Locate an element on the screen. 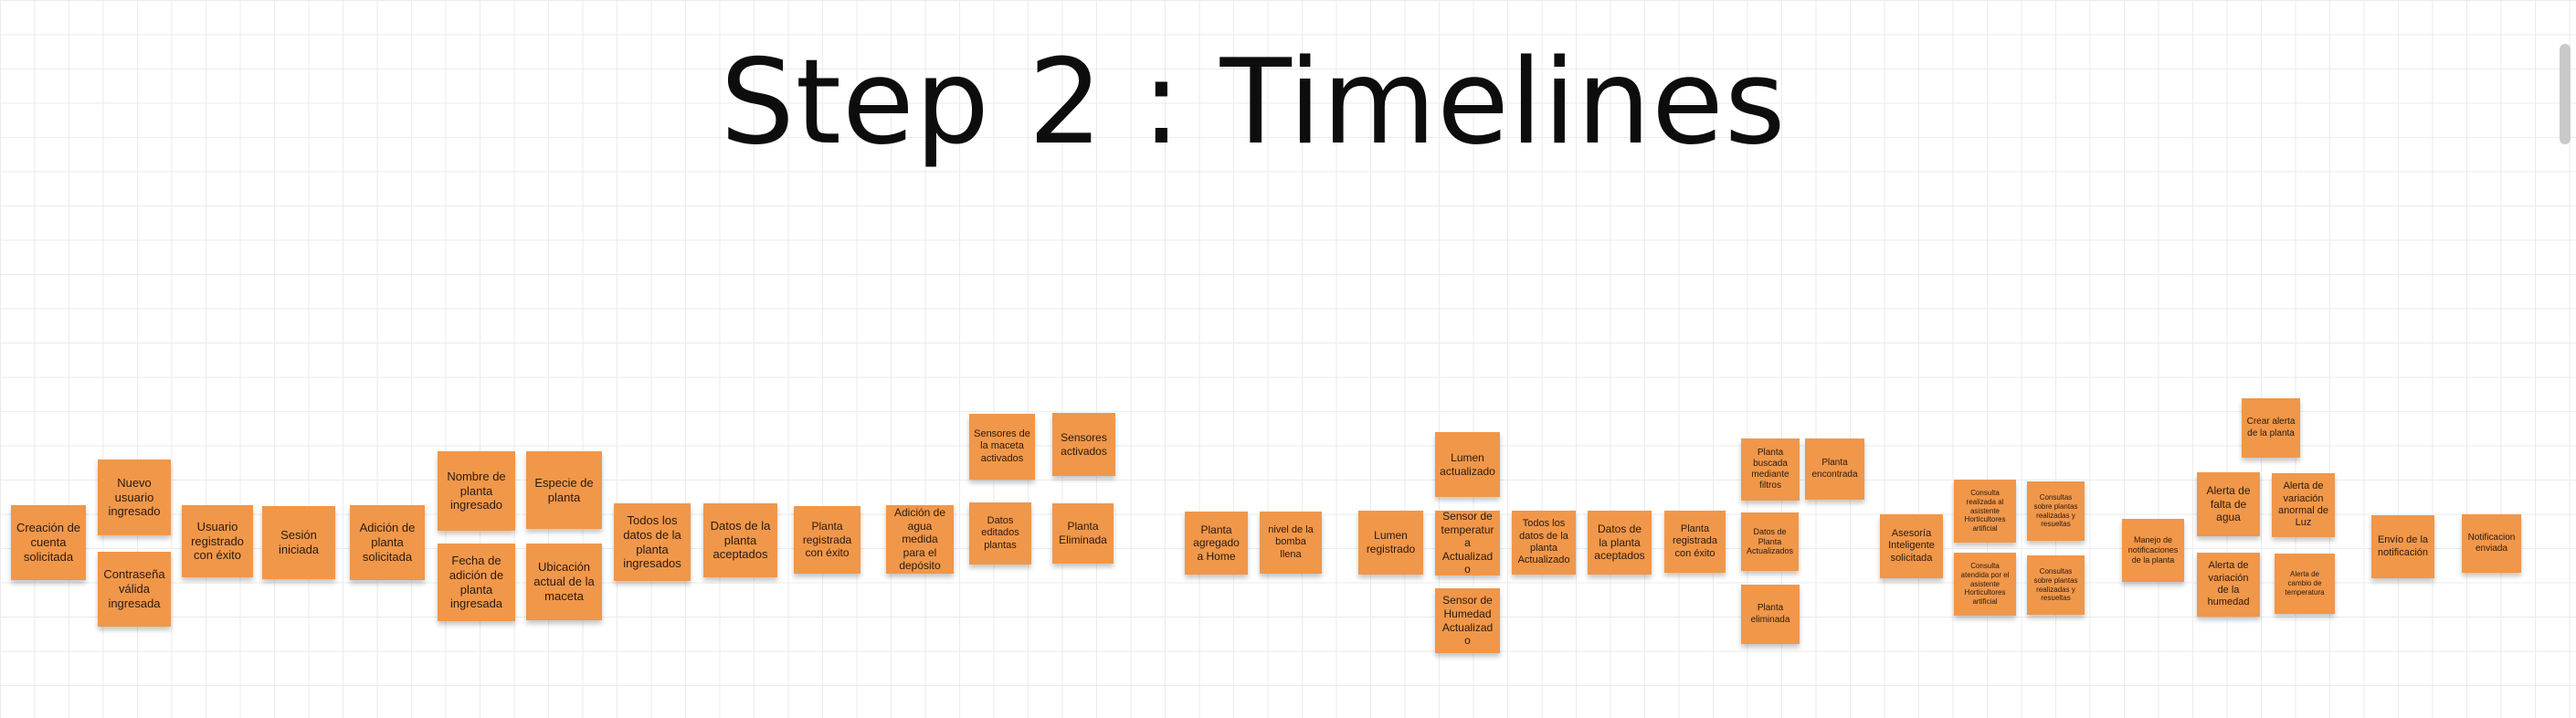 The image size is (2576, 718). sticky-note: Sensor de temperatura Actualizado is located at coordinates (1467, 542).